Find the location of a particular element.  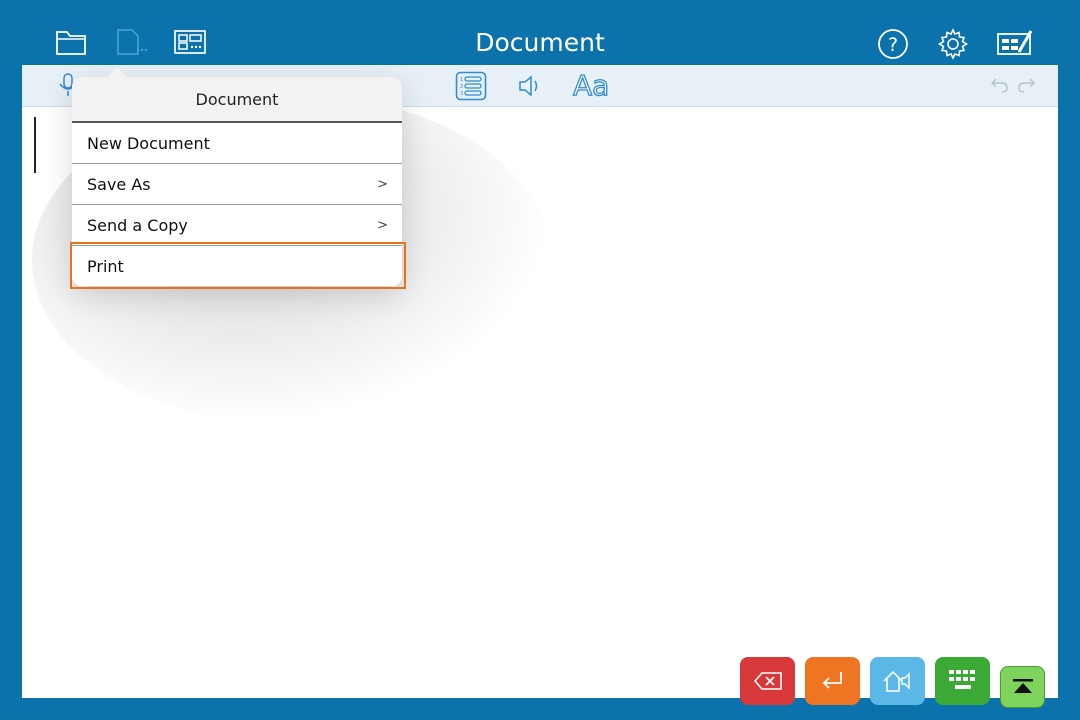

backspace-icon is located at coordinates (767, 681).